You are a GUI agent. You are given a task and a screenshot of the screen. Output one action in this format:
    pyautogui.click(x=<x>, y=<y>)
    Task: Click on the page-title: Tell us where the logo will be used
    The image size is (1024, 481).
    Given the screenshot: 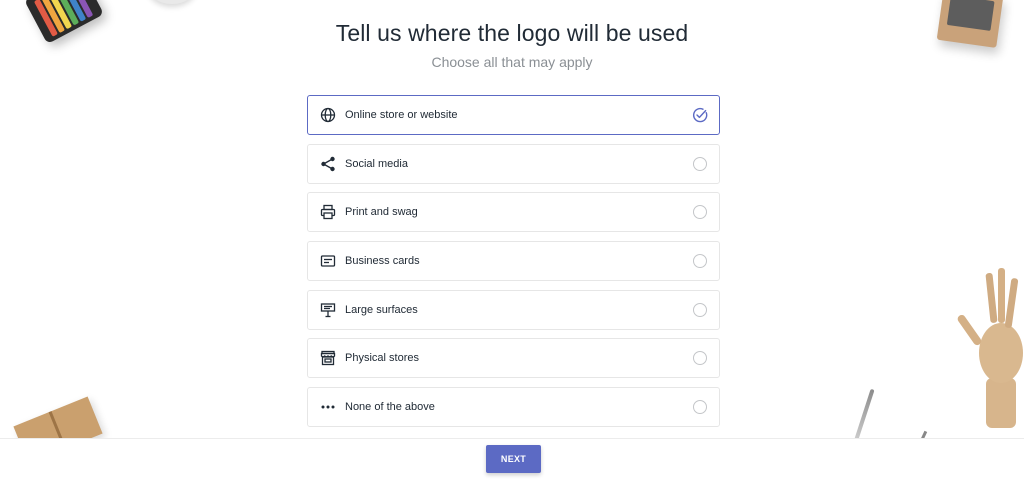 What is the action you would take?
    pyautogui.click(x=512, y=33)
    